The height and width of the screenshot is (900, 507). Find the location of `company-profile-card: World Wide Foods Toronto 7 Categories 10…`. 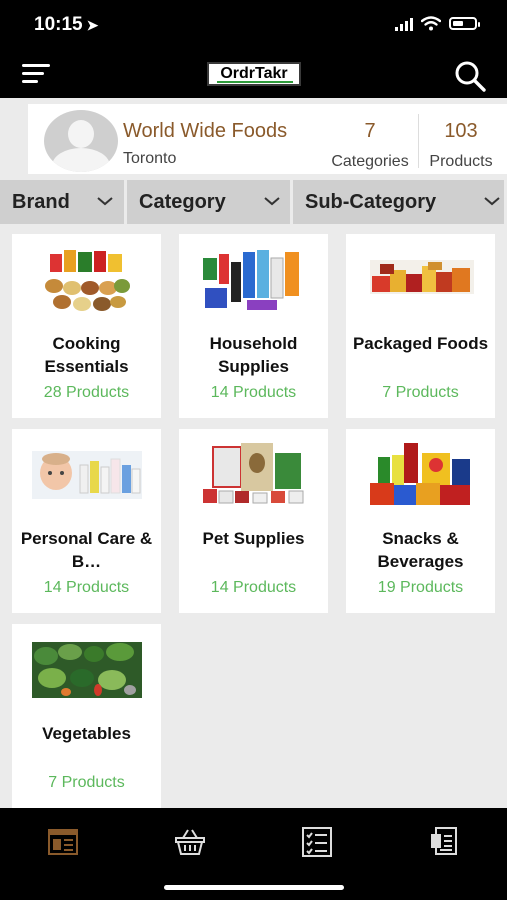

company-profile-card: World Wide Foods Toronto 7 Categories 10… is located at coordinates (267, 139).